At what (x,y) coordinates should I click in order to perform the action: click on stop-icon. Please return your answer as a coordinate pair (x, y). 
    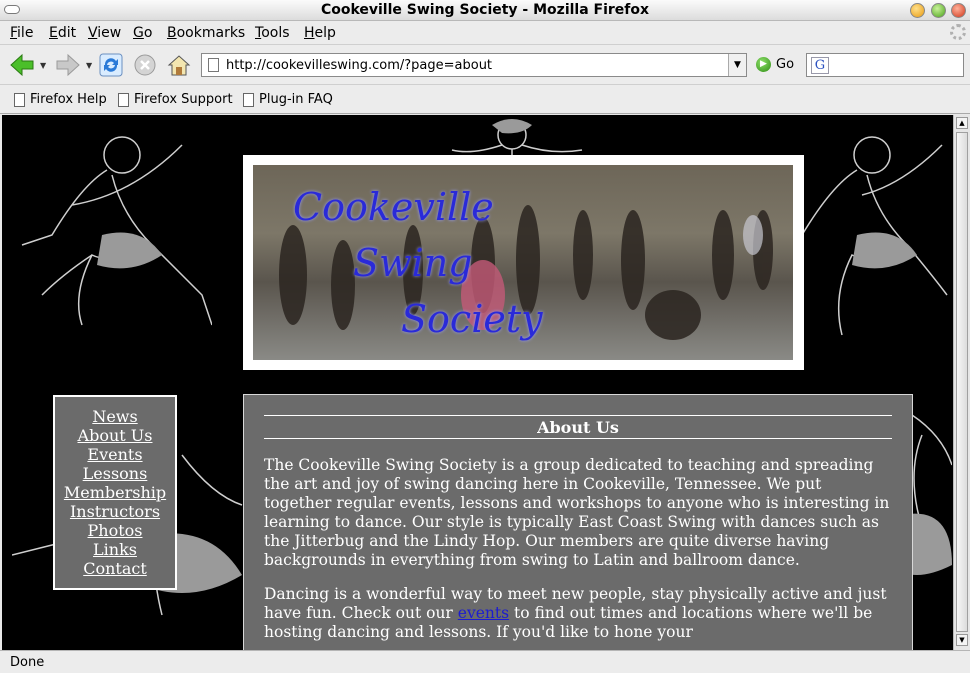
    Looking at the image, I should click on (145, 65).